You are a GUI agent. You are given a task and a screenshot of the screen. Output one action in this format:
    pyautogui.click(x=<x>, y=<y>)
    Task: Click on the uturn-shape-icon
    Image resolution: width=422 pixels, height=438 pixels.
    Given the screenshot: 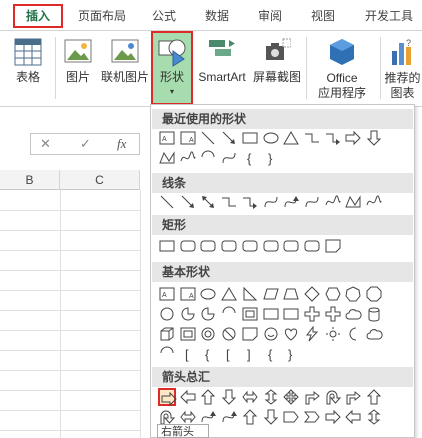 What is the action you would take?
    pyautogui.click(x=333, y=397)
    